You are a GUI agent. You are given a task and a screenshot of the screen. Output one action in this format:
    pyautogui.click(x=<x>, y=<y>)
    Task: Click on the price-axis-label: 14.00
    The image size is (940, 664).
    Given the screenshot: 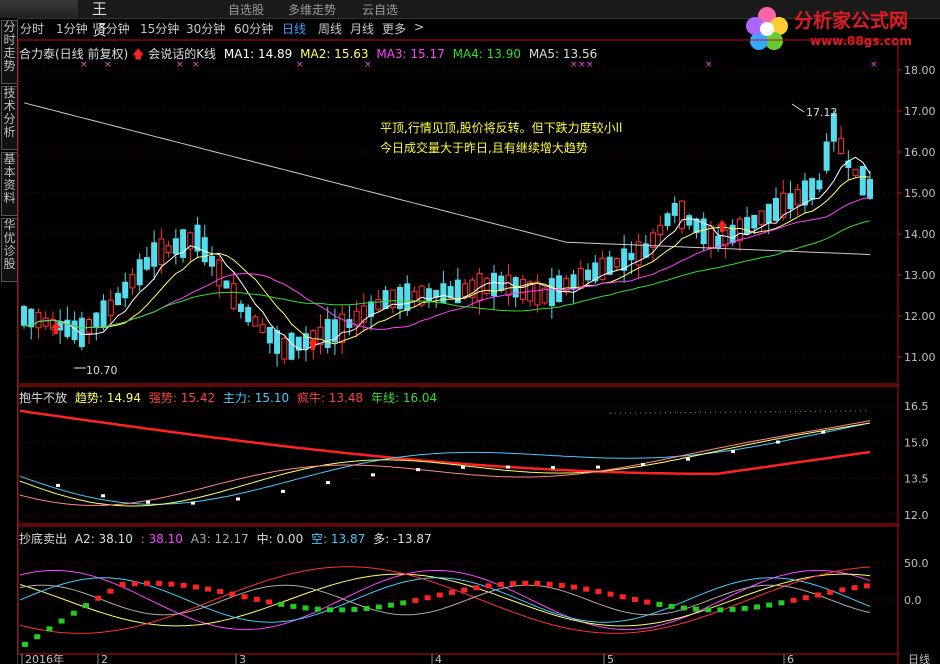 What is the action you would take?
    pyautogui.click(x=920, y=234)
    